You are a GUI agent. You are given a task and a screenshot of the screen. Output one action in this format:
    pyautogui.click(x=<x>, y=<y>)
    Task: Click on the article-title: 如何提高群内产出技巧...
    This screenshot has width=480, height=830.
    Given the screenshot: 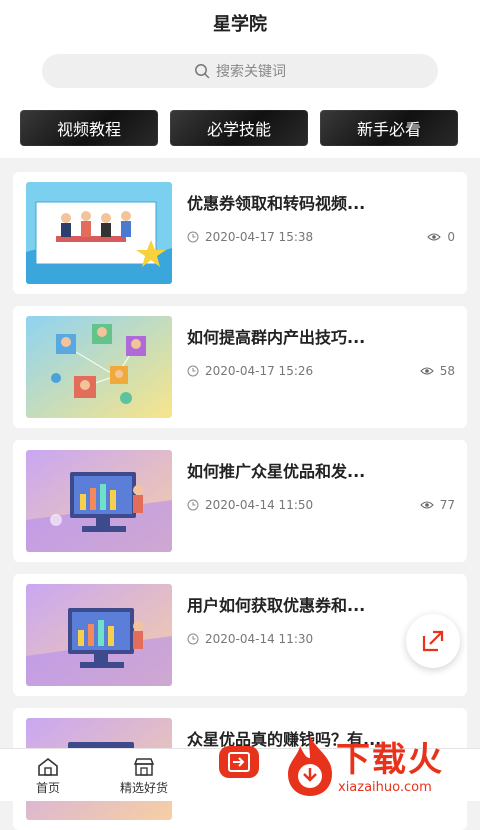 What is the action you would take?
    pyautogui.click(x=276, y=337)
    